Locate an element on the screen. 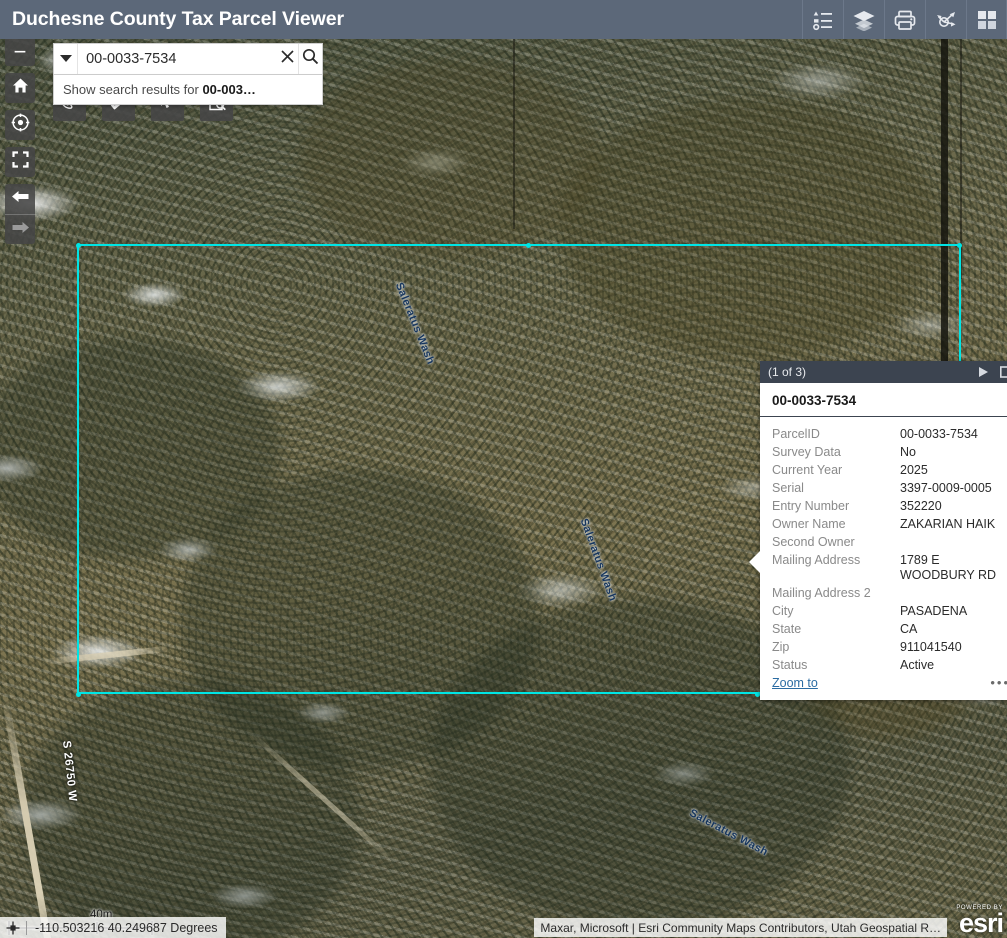 This screenshot has width=1007, height=938. map-navigation-toolbar: + − is located at coordinates (20, 128).